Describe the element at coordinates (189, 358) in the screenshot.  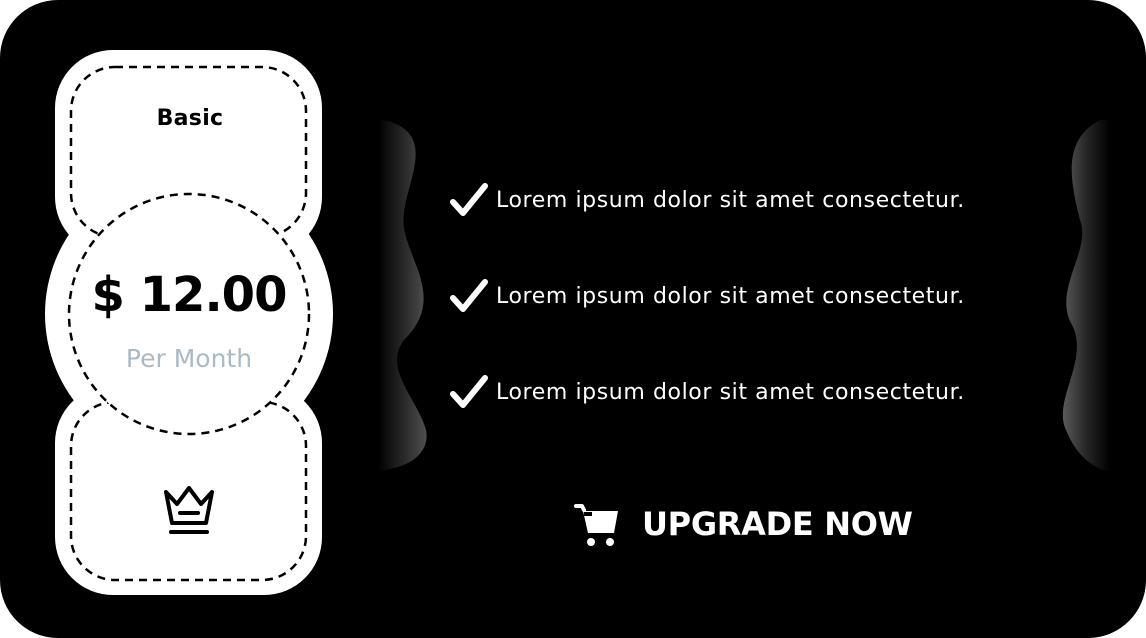
I see `plan-period: Per Month` at that location.